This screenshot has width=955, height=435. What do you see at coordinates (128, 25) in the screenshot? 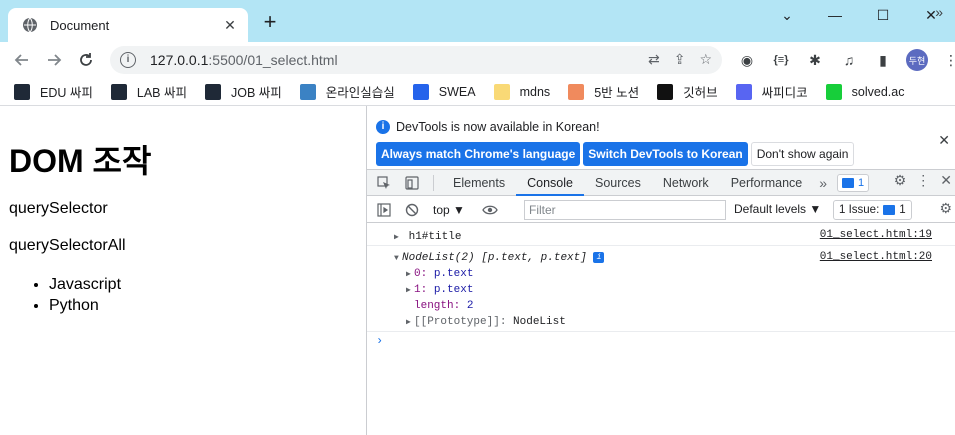
I see `browser-tab: Document ✕` at bounding box center [128, 25].